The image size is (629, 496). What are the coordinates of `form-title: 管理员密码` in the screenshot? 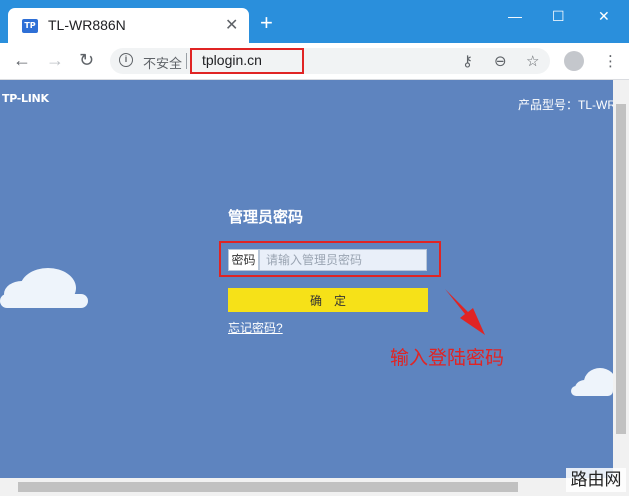 It's located at (266, 217).